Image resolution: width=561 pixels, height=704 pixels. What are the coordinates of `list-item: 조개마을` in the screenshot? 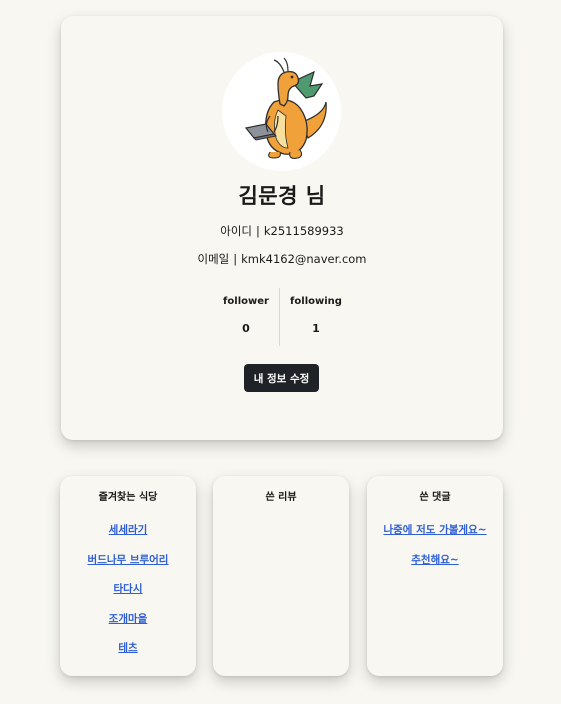 It's located at (128, 625).